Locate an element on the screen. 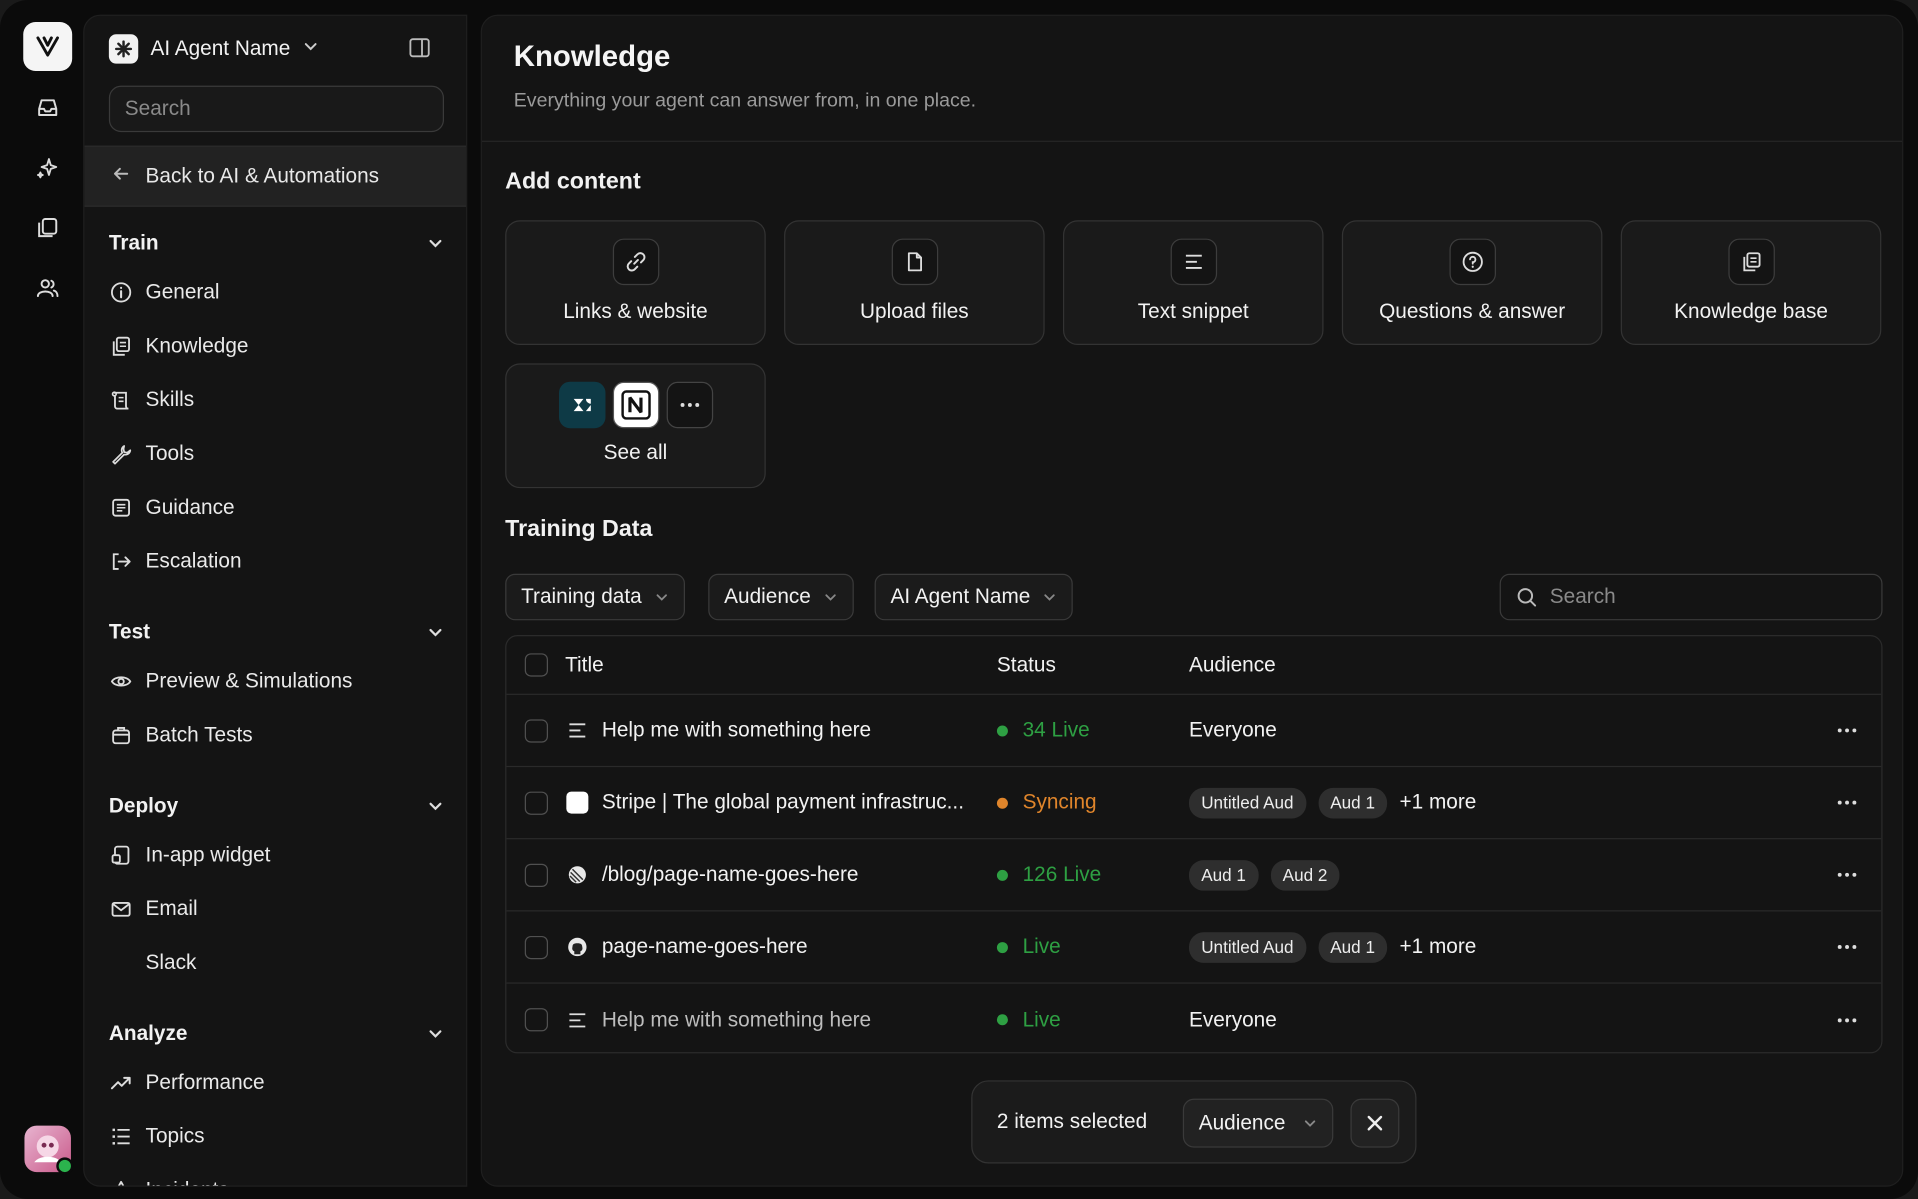  section-analyze: Analyze is located at coordinates (276, 1033).